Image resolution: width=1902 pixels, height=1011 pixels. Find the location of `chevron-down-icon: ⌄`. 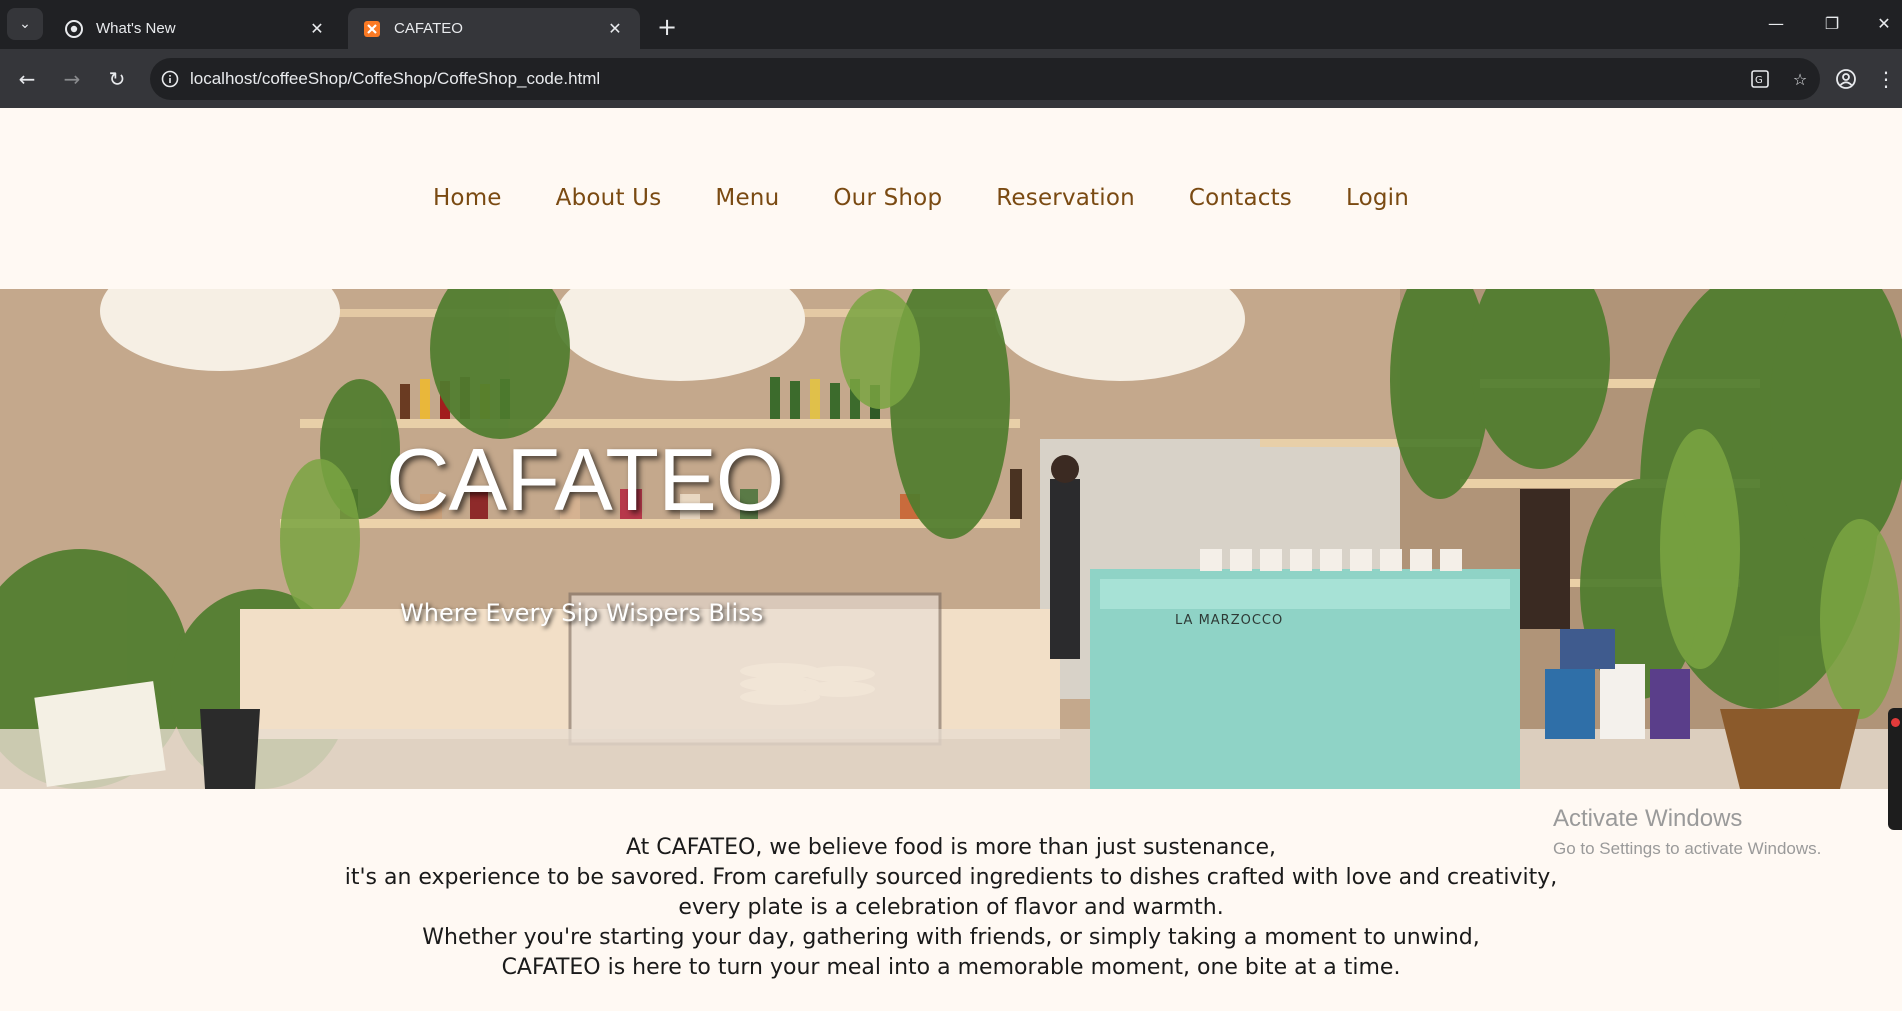

chevron-down-icon: ⌄ is located at coordinates (25, 24).